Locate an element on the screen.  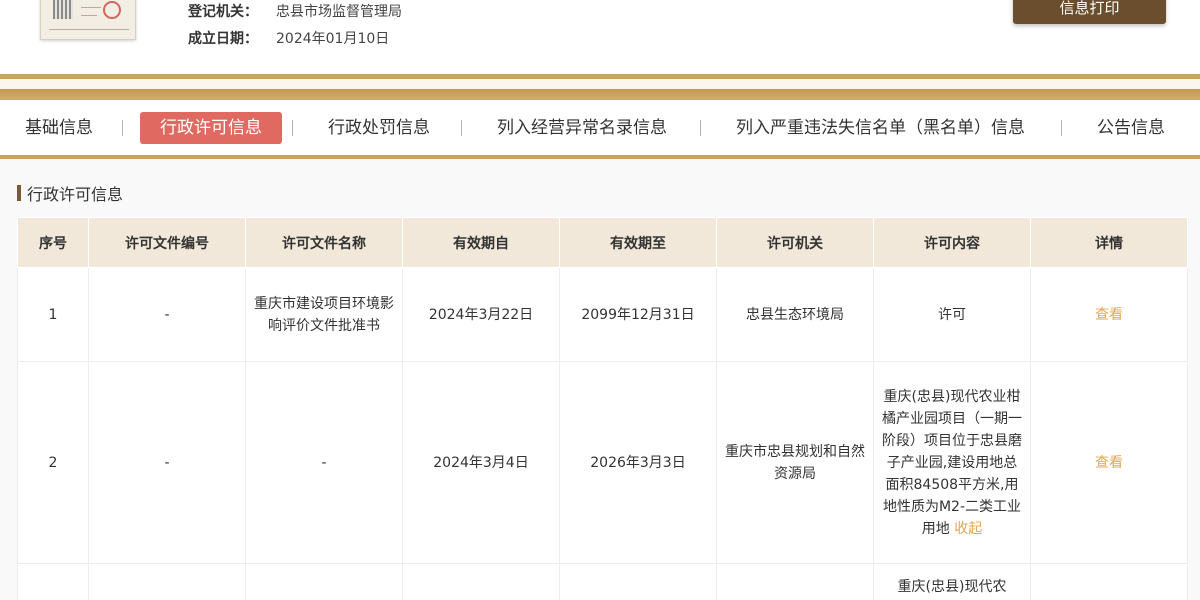
tab-basic-info: 基础信息 is located at coordinates (59, 128).